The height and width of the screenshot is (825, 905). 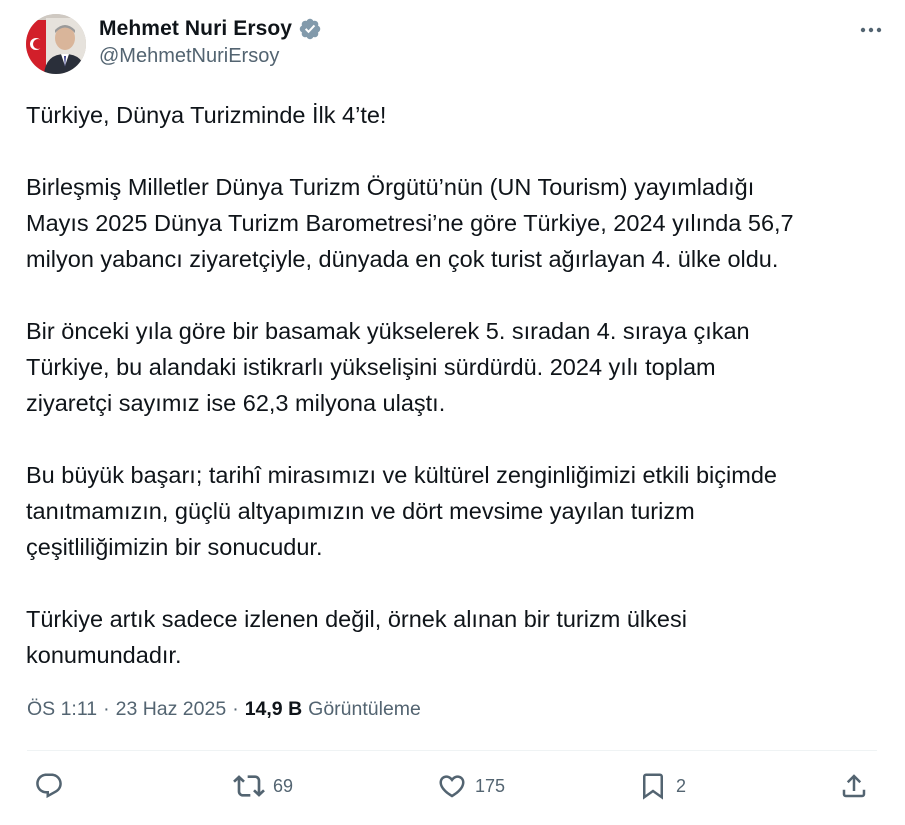 What do you see at coordinates (62, 709) in the screenshot?
I see `tweet-time: ÖS 1:11` at bounding box center [62, 709].